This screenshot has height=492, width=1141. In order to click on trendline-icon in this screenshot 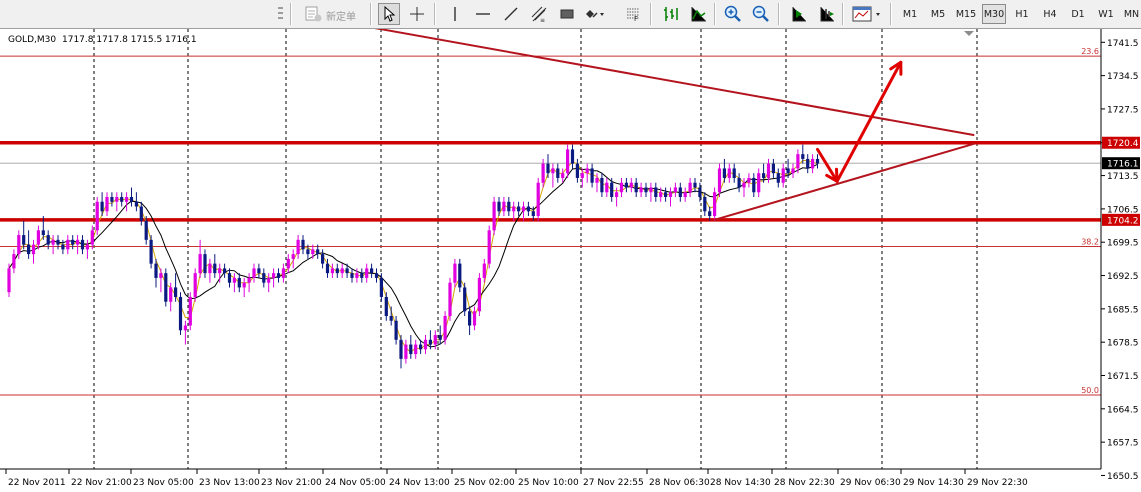, I will do `click(511, 14)`.